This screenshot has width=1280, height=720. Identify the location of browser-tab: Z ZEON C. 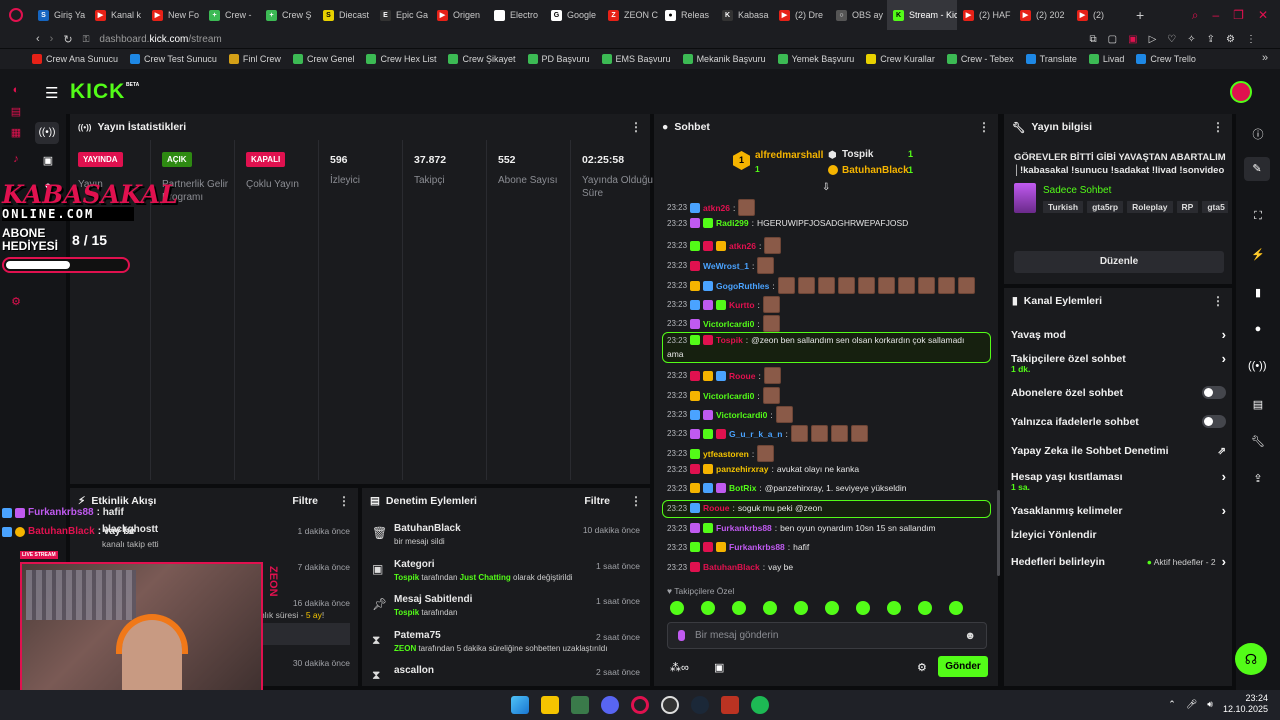
(630, 15).